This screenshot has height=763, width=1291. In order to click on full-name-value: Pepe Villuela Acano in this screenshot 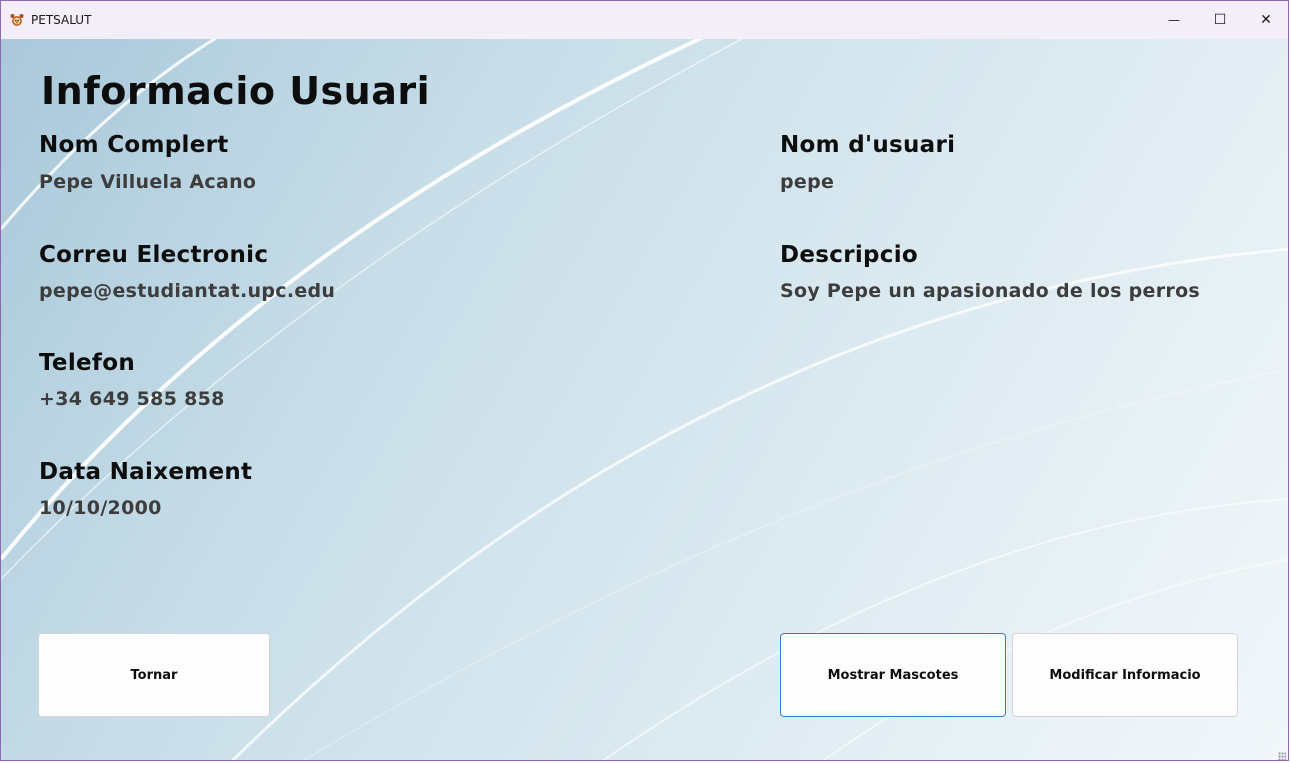, I will do `click(148, 182)`.